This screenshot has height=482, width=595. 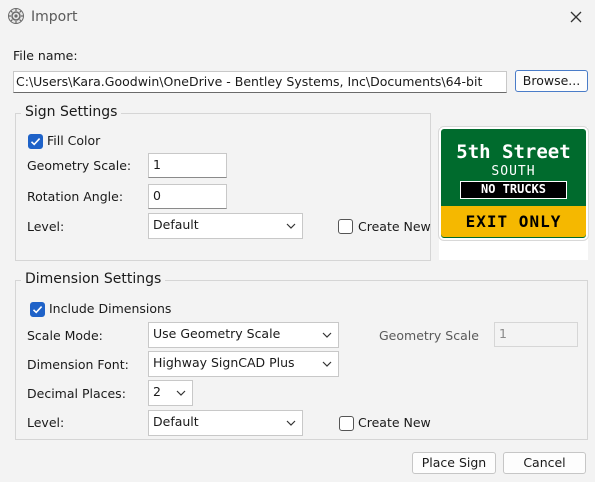 What do you see at coordinates (187, 165) in the screenshot?
I see `geometry-scale-input: 1` at bounding box center [187, 165].